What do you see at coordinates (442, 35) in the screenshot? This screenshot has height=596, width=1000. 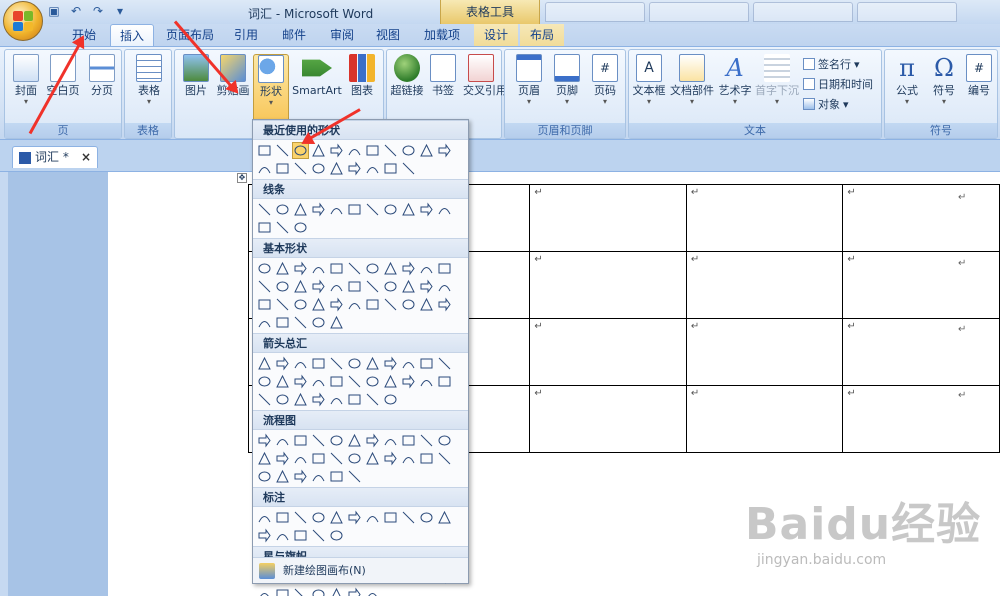 I see `tab-add-ins: 加载项` at bounding box center [442, 35].